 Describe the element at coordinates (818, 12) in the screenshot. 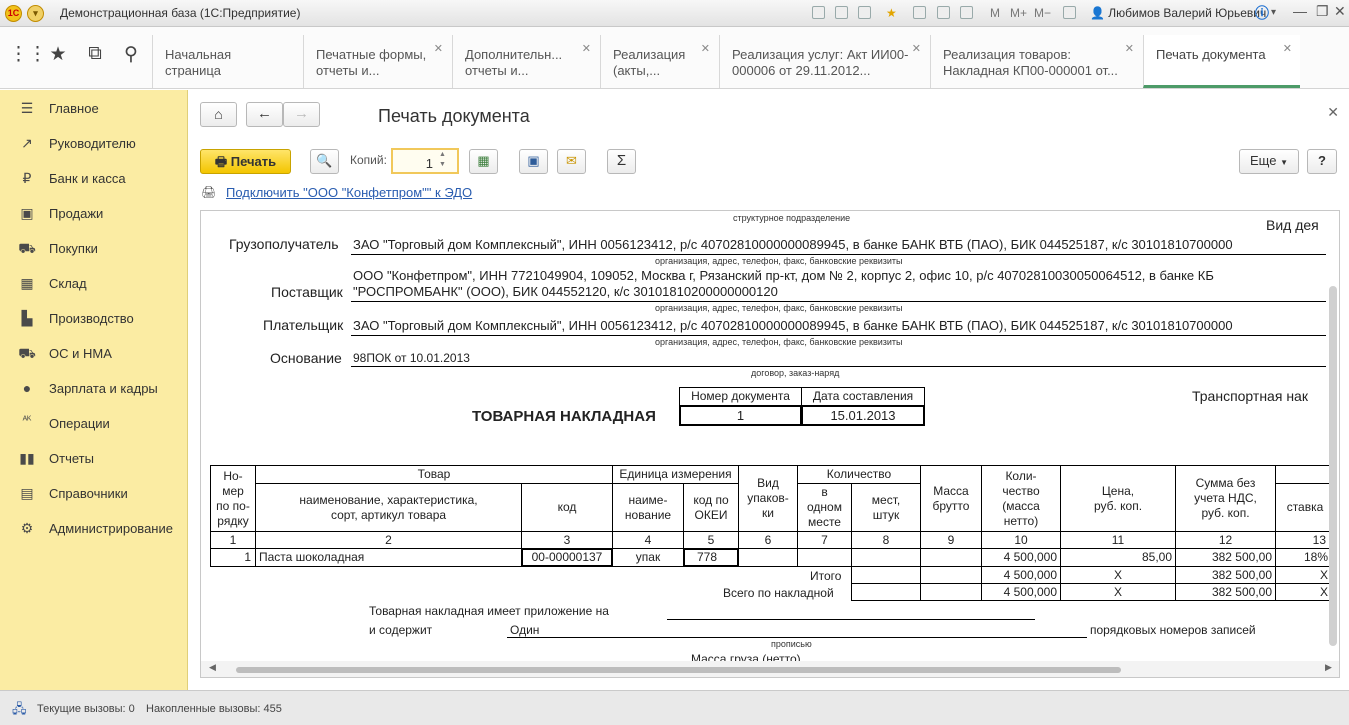

I see `save-icon` at that location.